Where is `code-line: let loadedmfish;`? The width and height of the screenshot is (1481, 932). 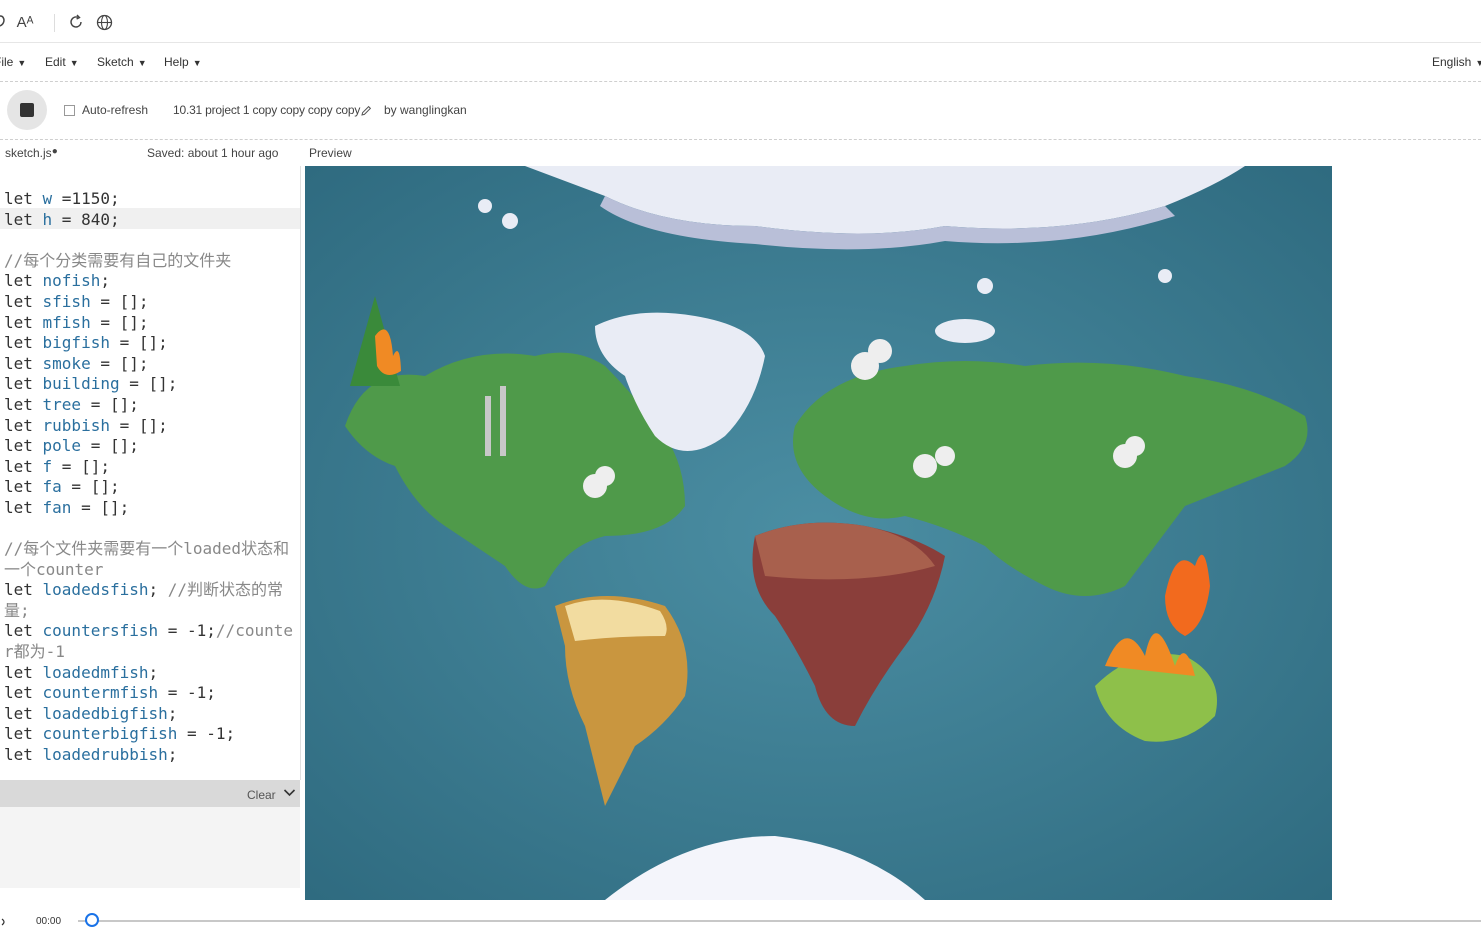 code-line: let loadedmfish; is located at coordinates (81, 672).